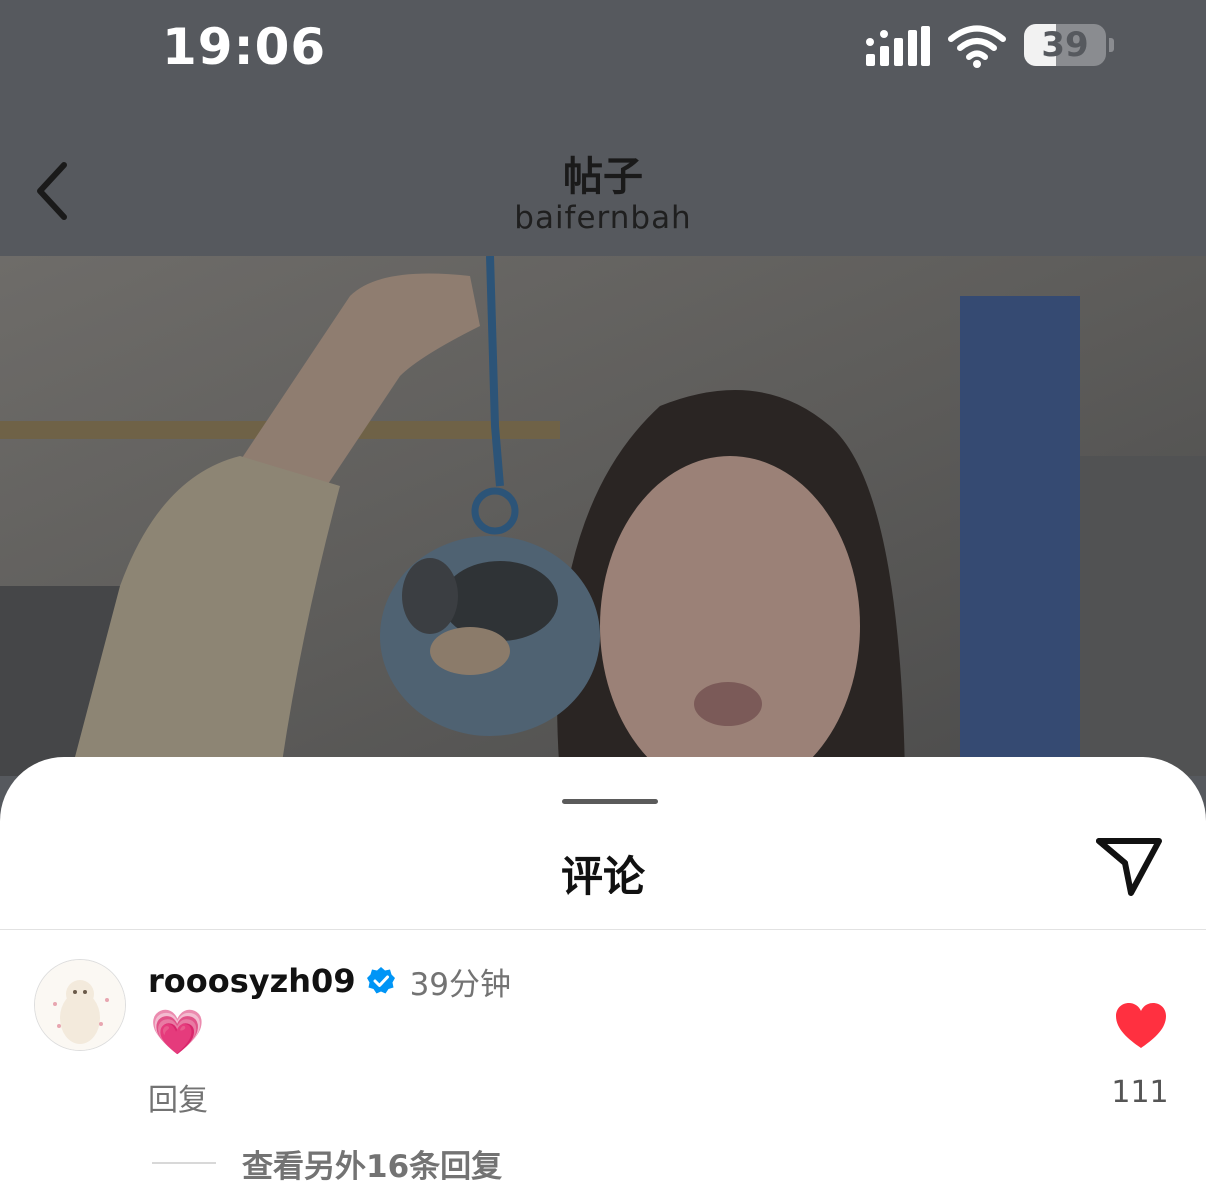  What do you see at coordinates (602, 876) in the screenshot?
I see `comments-title: 评论` at bounding box center [602, 876].